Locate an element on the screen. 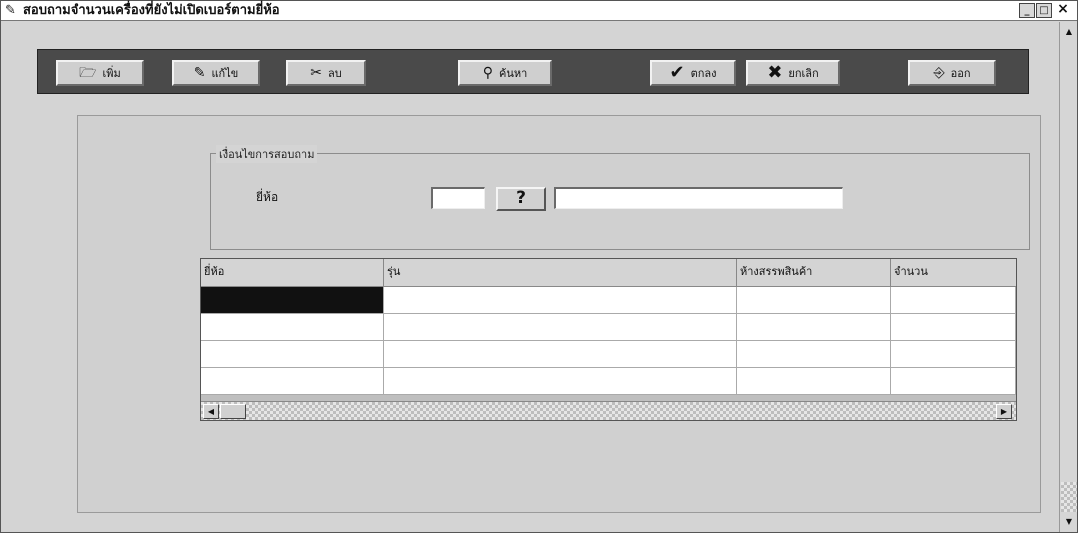 The height and width of the screenshot is (533, 1078). exit-button-label: ออก is located at coordinates (960, 73).